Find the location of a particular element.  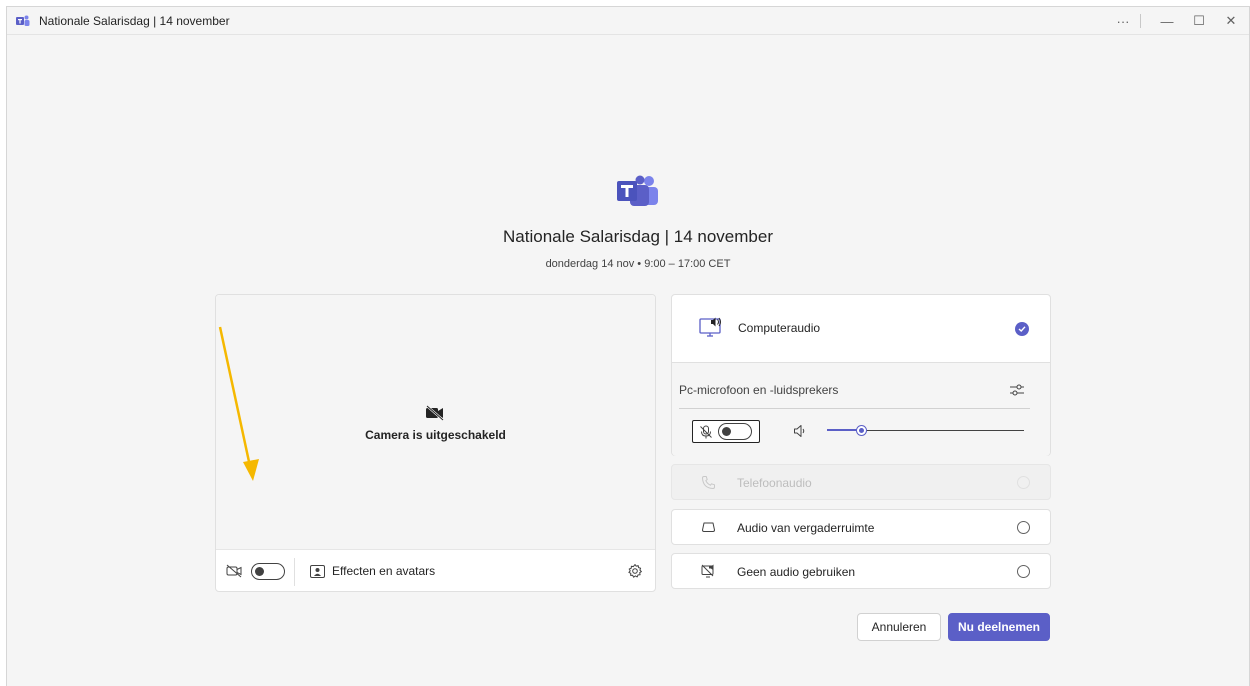

speaker-icon is located at coordinates (799, 431).